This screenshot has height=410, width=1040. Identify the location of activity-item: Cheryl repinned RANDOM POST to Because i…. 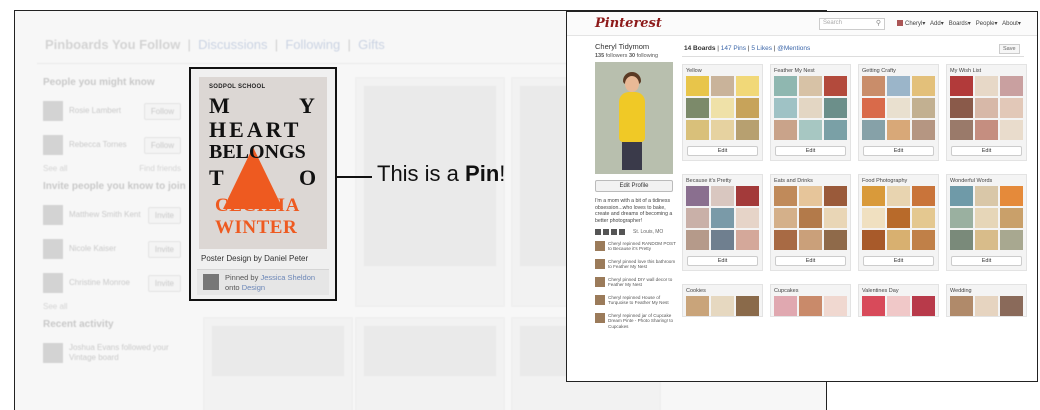
(636, 249).